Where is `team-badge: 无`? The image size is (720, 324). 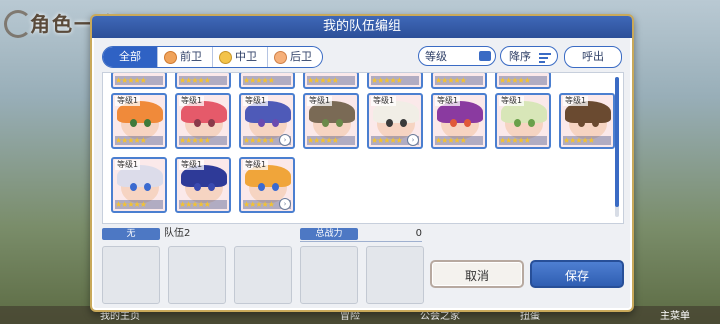 team-badge: 无 is located at coordinates (131, 234).